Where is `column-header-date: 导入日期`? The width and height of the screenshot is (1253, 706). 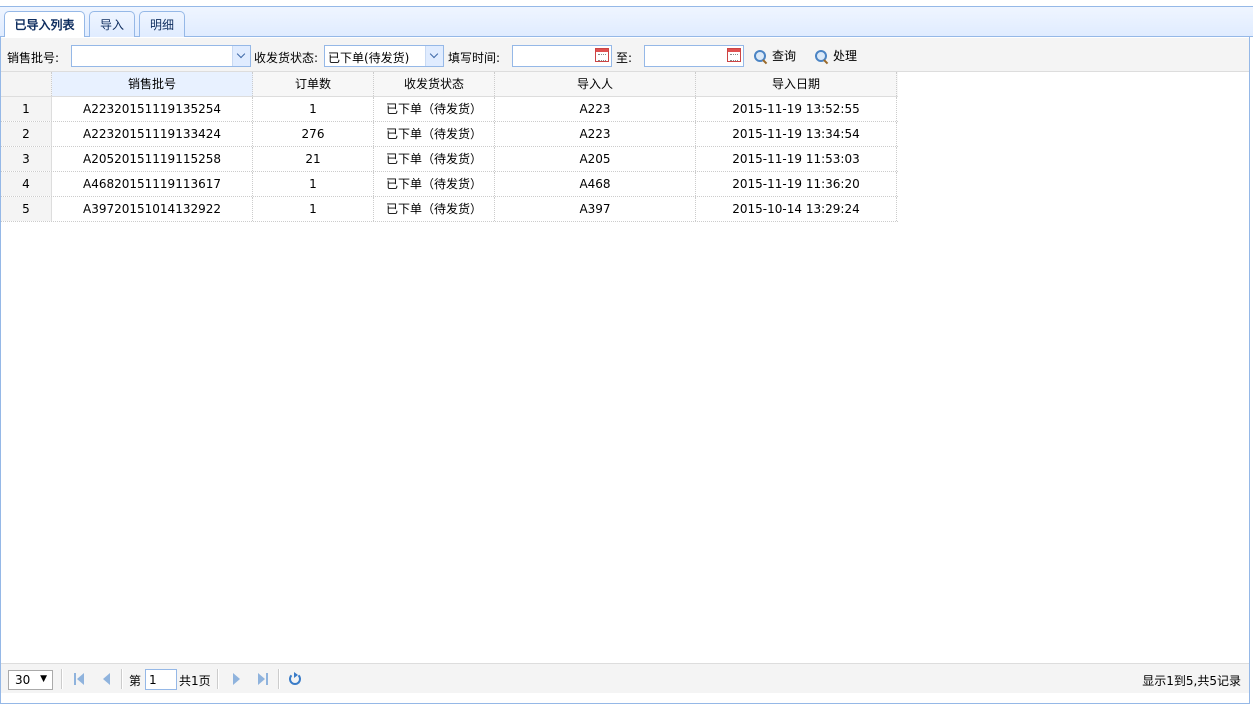 column-header-date: 导入日期 is located at coordinates (796, 84).